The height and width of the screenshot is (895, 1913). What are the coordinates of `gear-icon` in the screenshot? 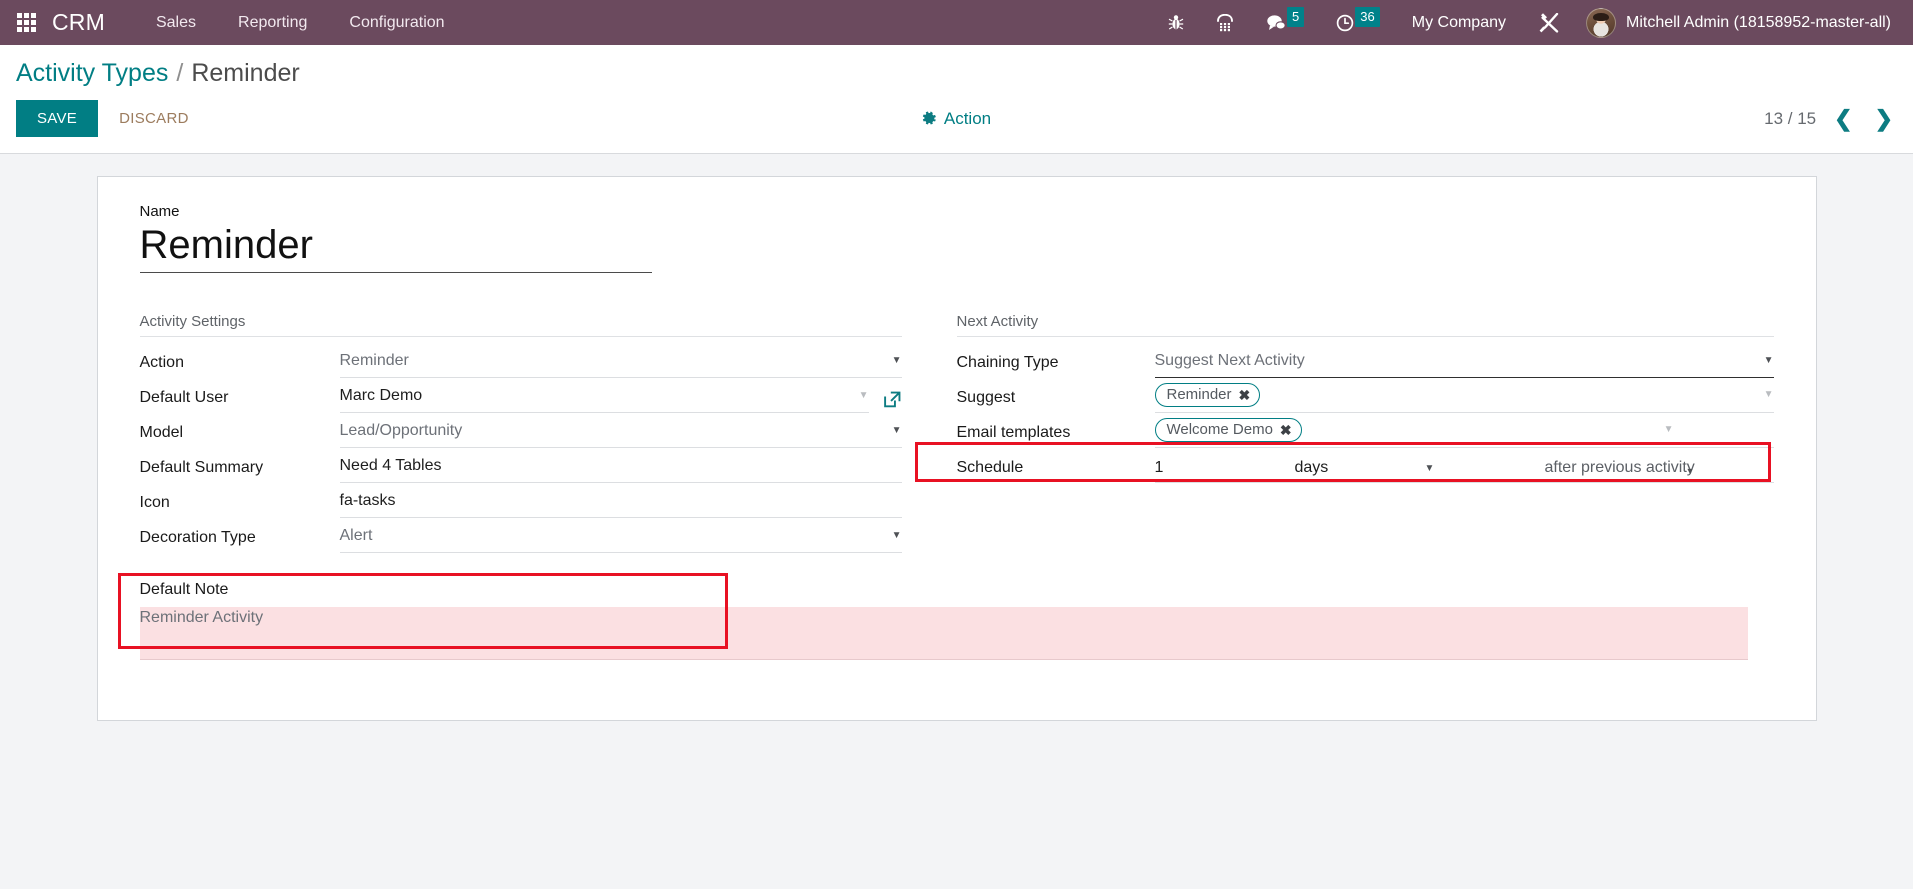 It's located at (929, 118).